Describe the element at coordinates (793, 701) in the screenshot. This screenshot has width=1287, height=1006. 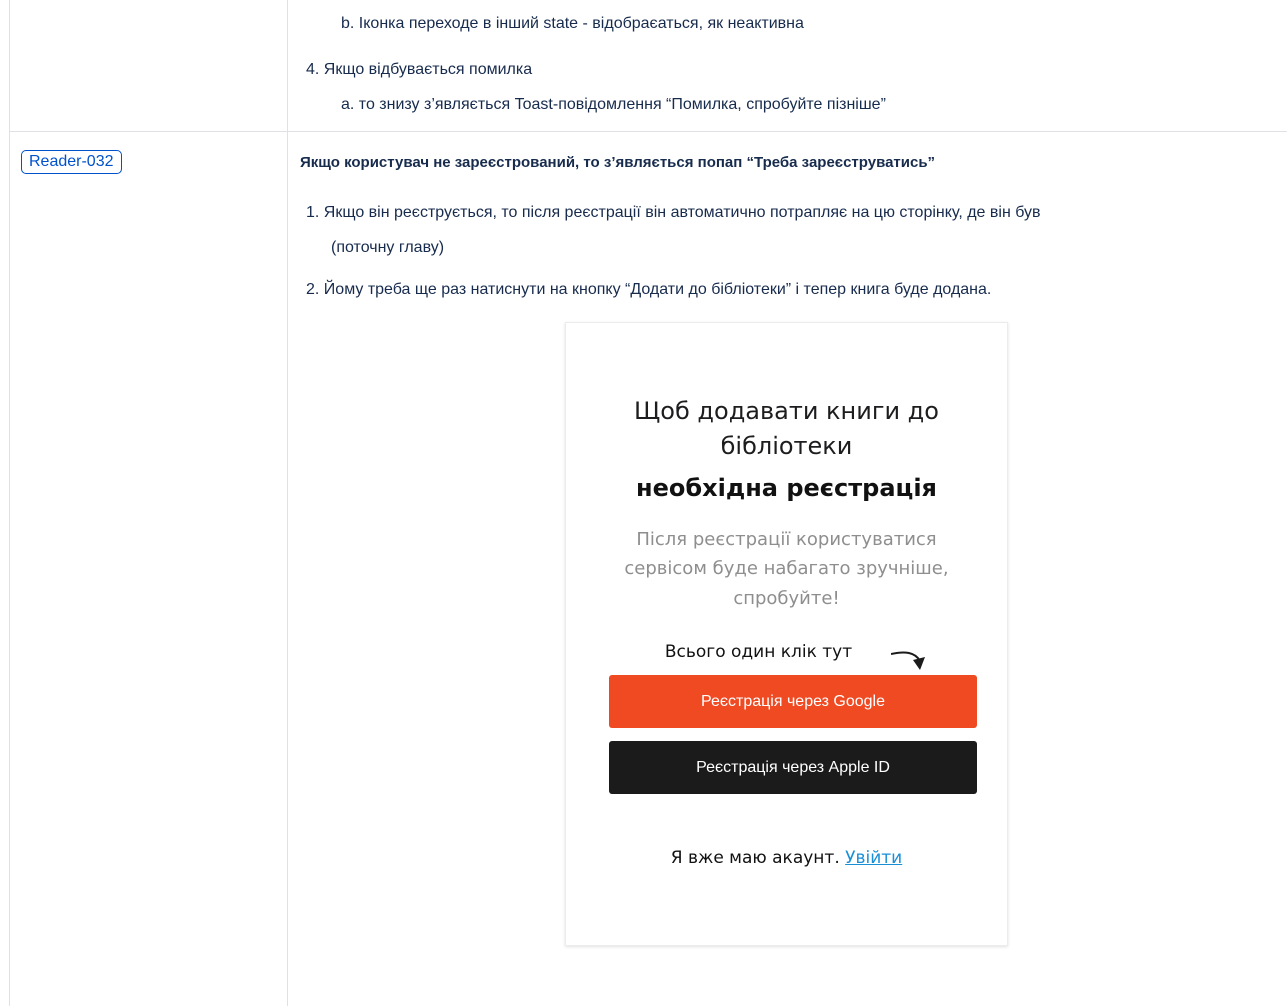
I see `google-register-button: Реєстрація через Google` at that location.